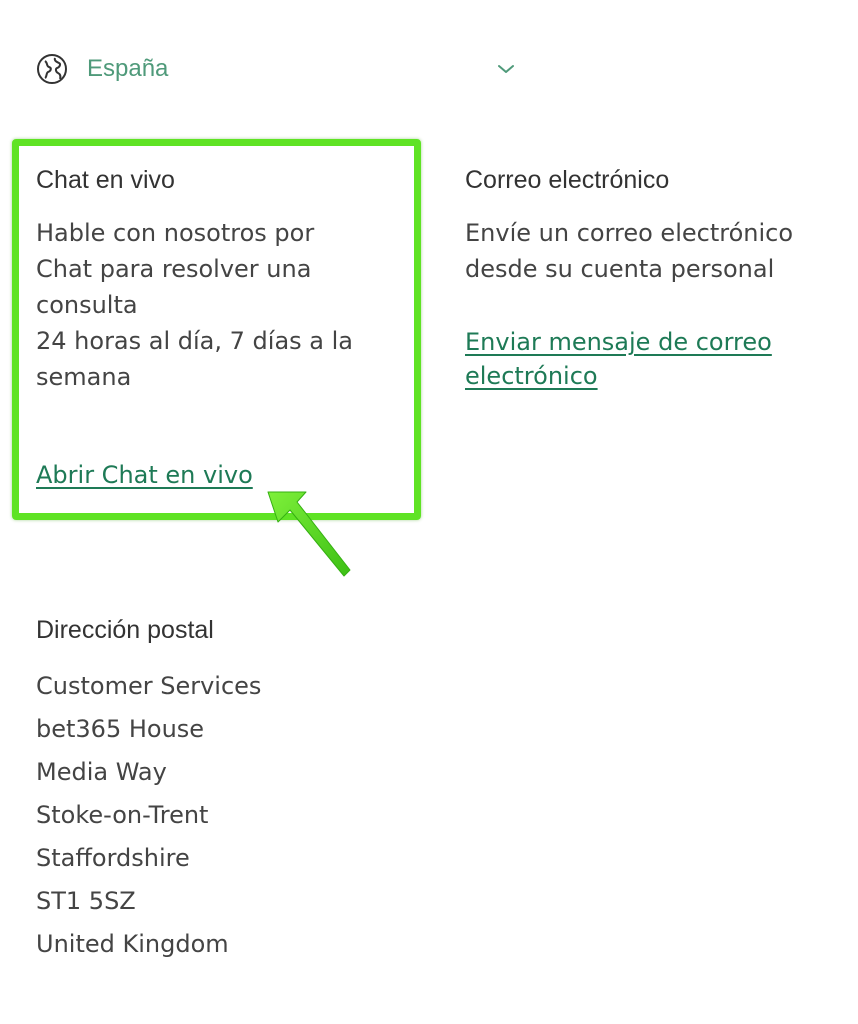 The height and width of the screenshot is (1024, 858). Describe the element at coordinates (506, 69) in the screenshot. I see `chevron-down-icon` at that location.